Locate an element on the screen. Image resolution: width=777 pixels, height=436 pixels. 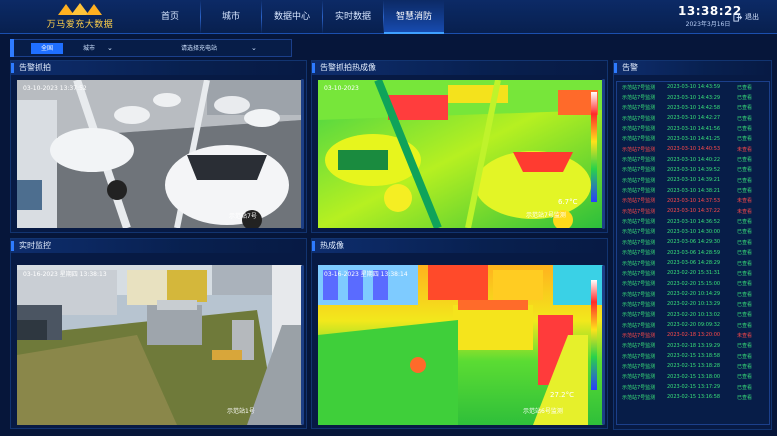
nav-home: 首页 is located at coordinates (170, 17).